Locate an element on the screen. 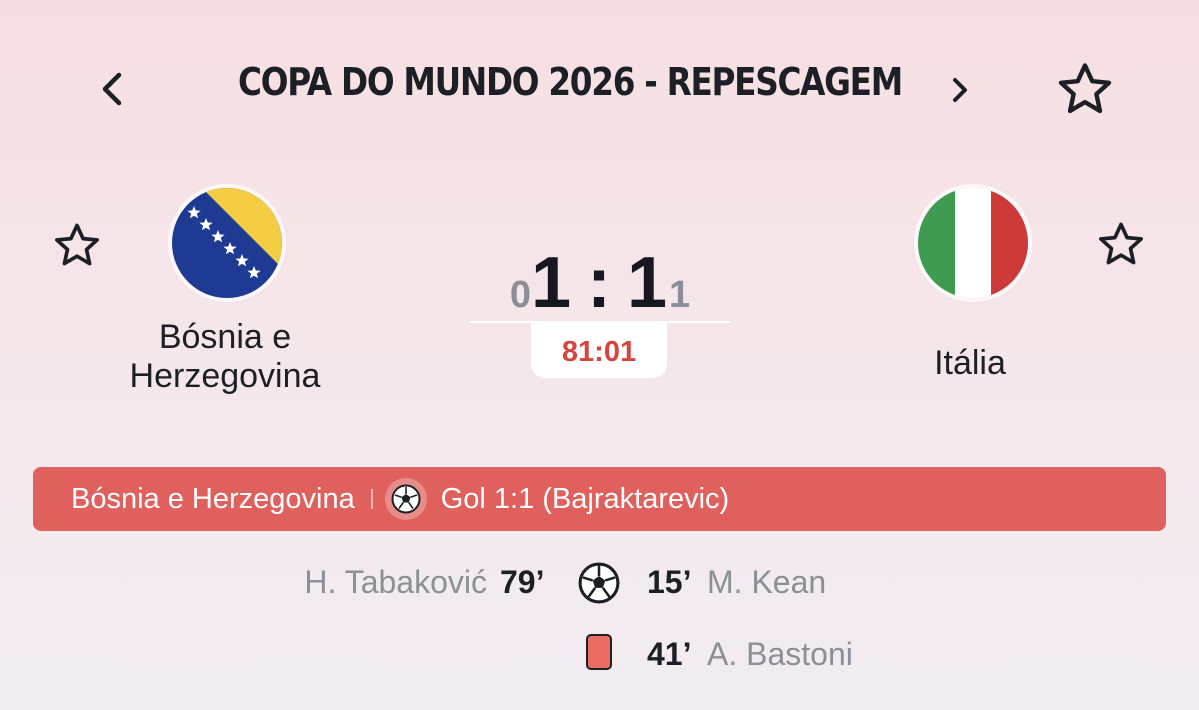 This screenshot has height=710, width=1199. match-event-home-goal: H. Tabaković 79’ 15’ M. Kean is located at coordinates (599, 583).